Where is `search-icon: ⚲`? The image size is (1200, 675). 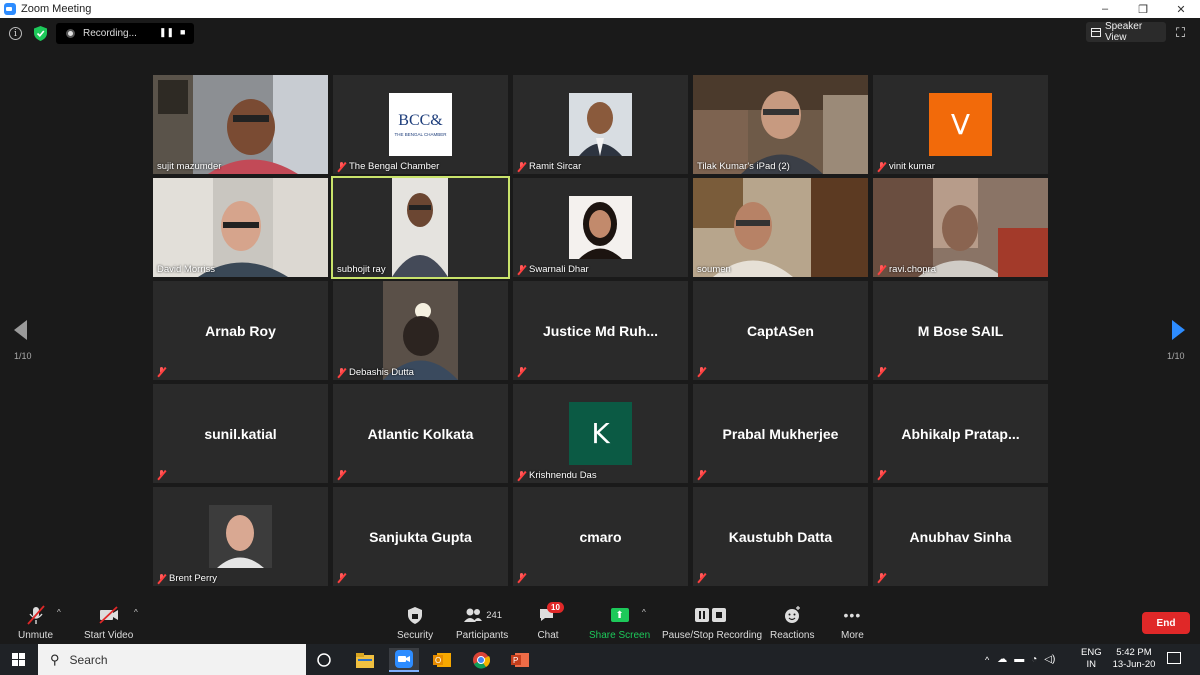
search-icon: ⚲ is located at coordinates (55, 659).